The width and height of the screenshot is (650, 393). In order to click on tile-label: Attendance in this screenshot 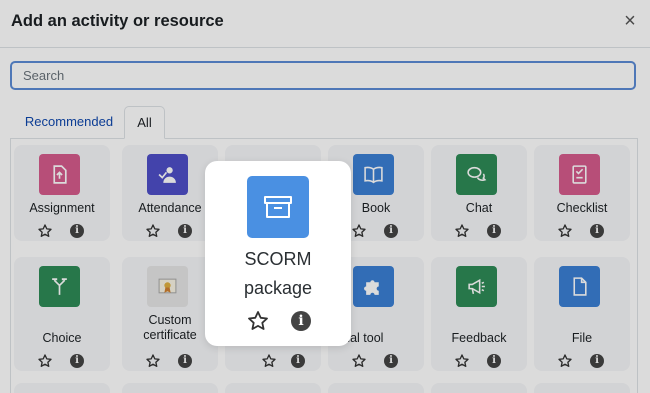, I will do `click(170, 208)`.